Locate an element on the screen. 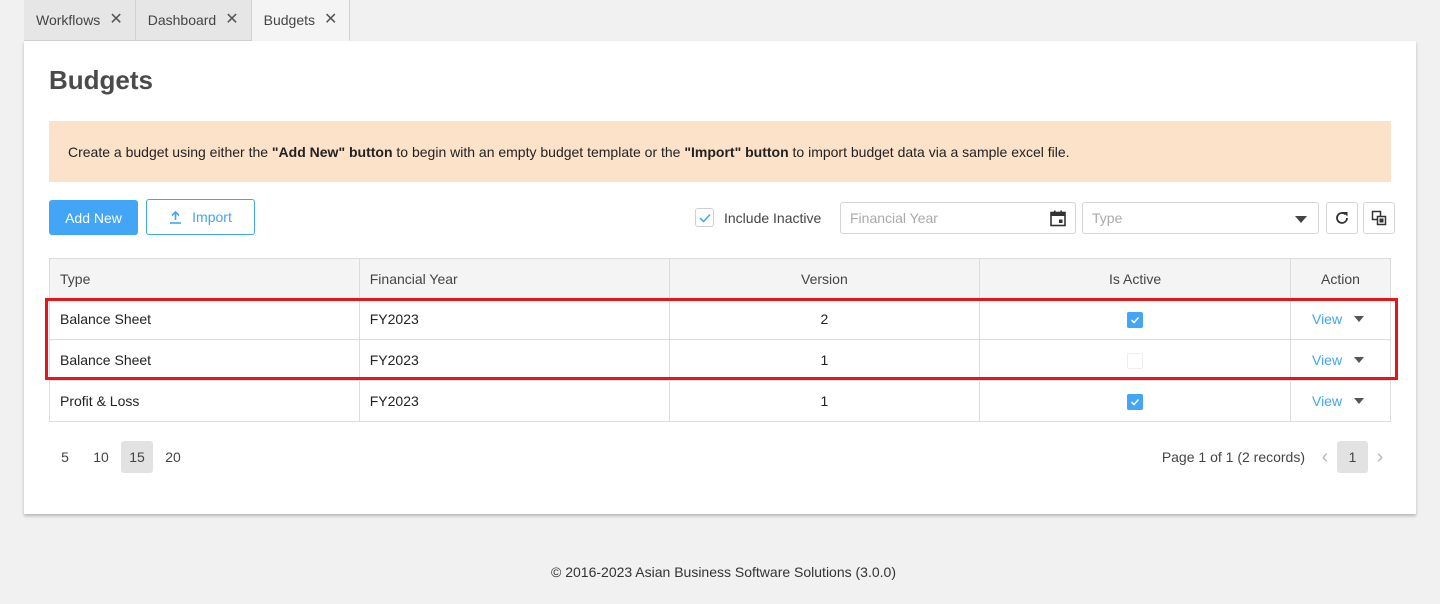 The image size is (1440, 604). include-inactive-toggle: Include Inactive is located at coordinates (758, 217).